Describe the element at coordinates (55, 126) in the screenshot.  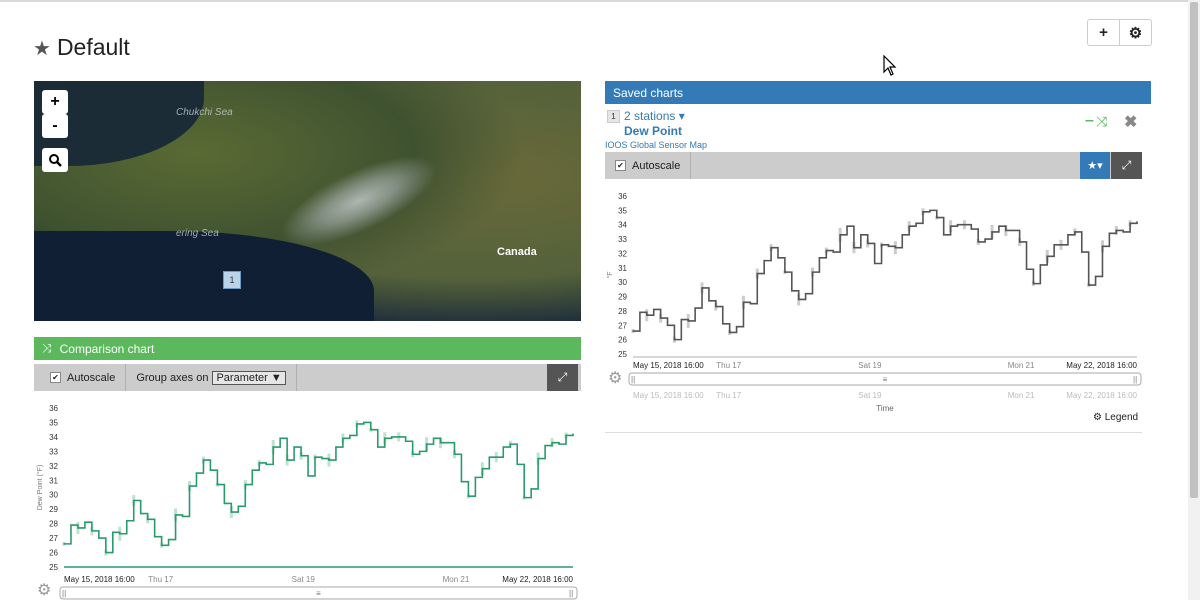
I see `zoom-out-button: -` at that location.